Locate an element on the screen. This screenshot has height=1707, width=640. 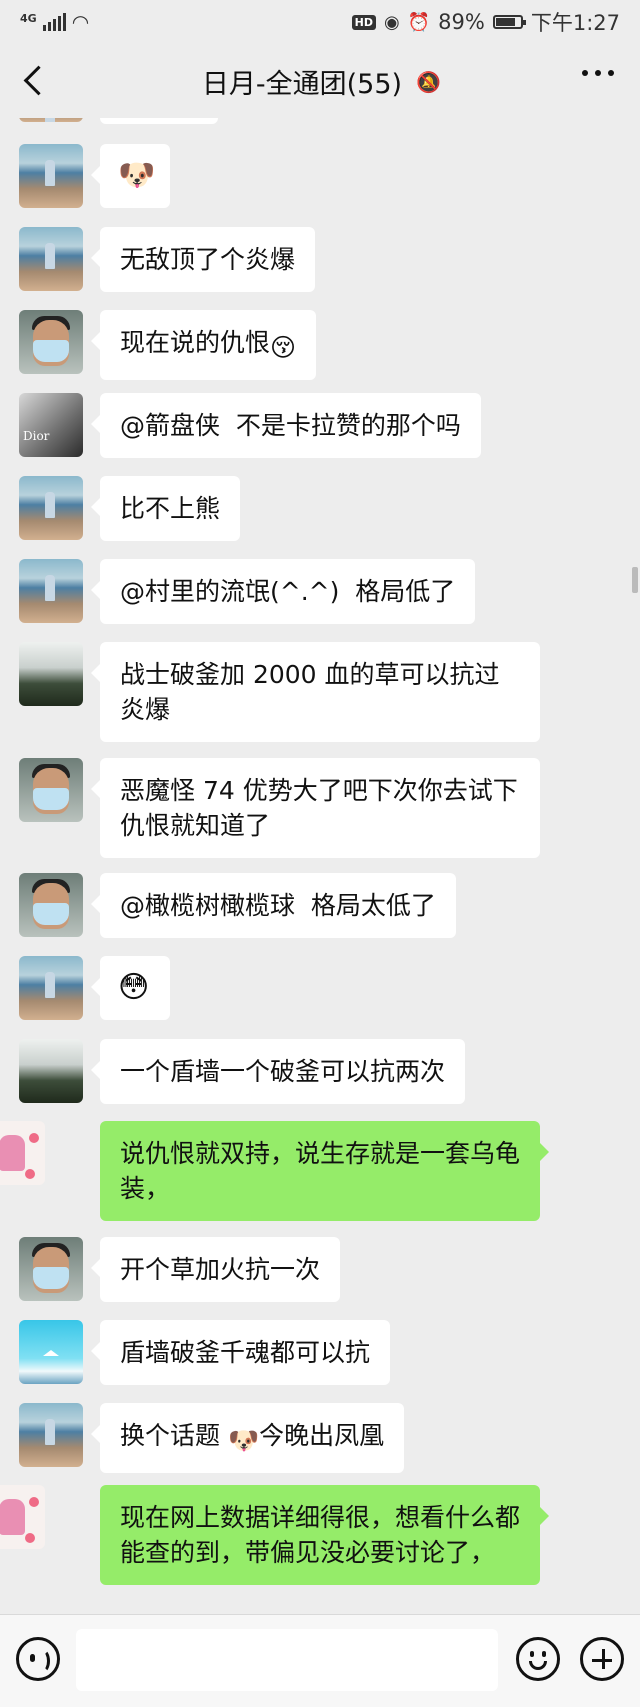
message-text: 无敌顶了个炎爆 is located at coordinates (208, 259).